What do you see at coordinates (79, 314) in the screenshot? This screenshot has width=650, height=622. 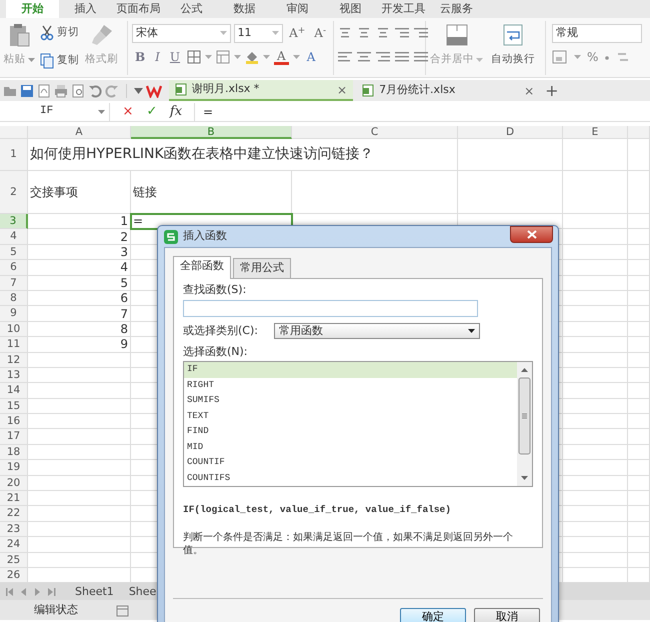 I see `table-cell: 7` at bounding box center [79, 314].